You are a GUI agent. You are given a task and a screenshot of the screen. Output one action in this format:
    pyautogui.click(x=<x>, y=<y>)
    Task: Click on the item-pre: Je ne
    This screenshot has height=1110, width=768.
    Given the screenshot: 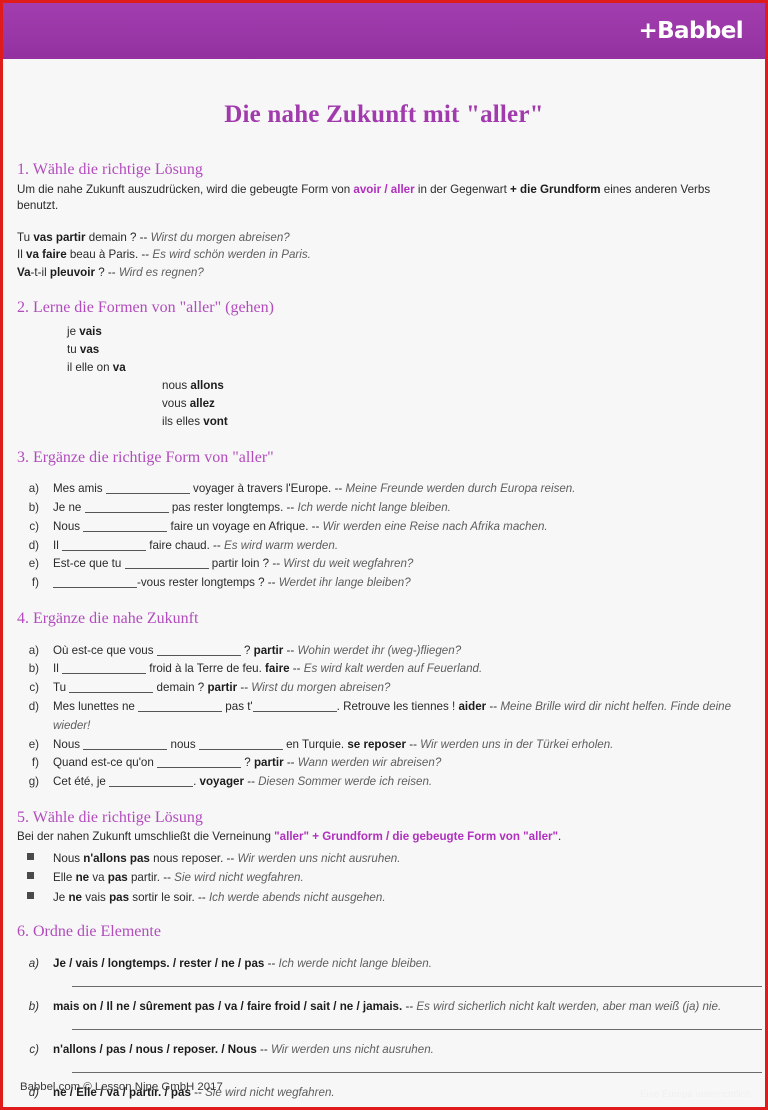 What is the action you would take?
    pyautogui.click(x=69, y=508)
    